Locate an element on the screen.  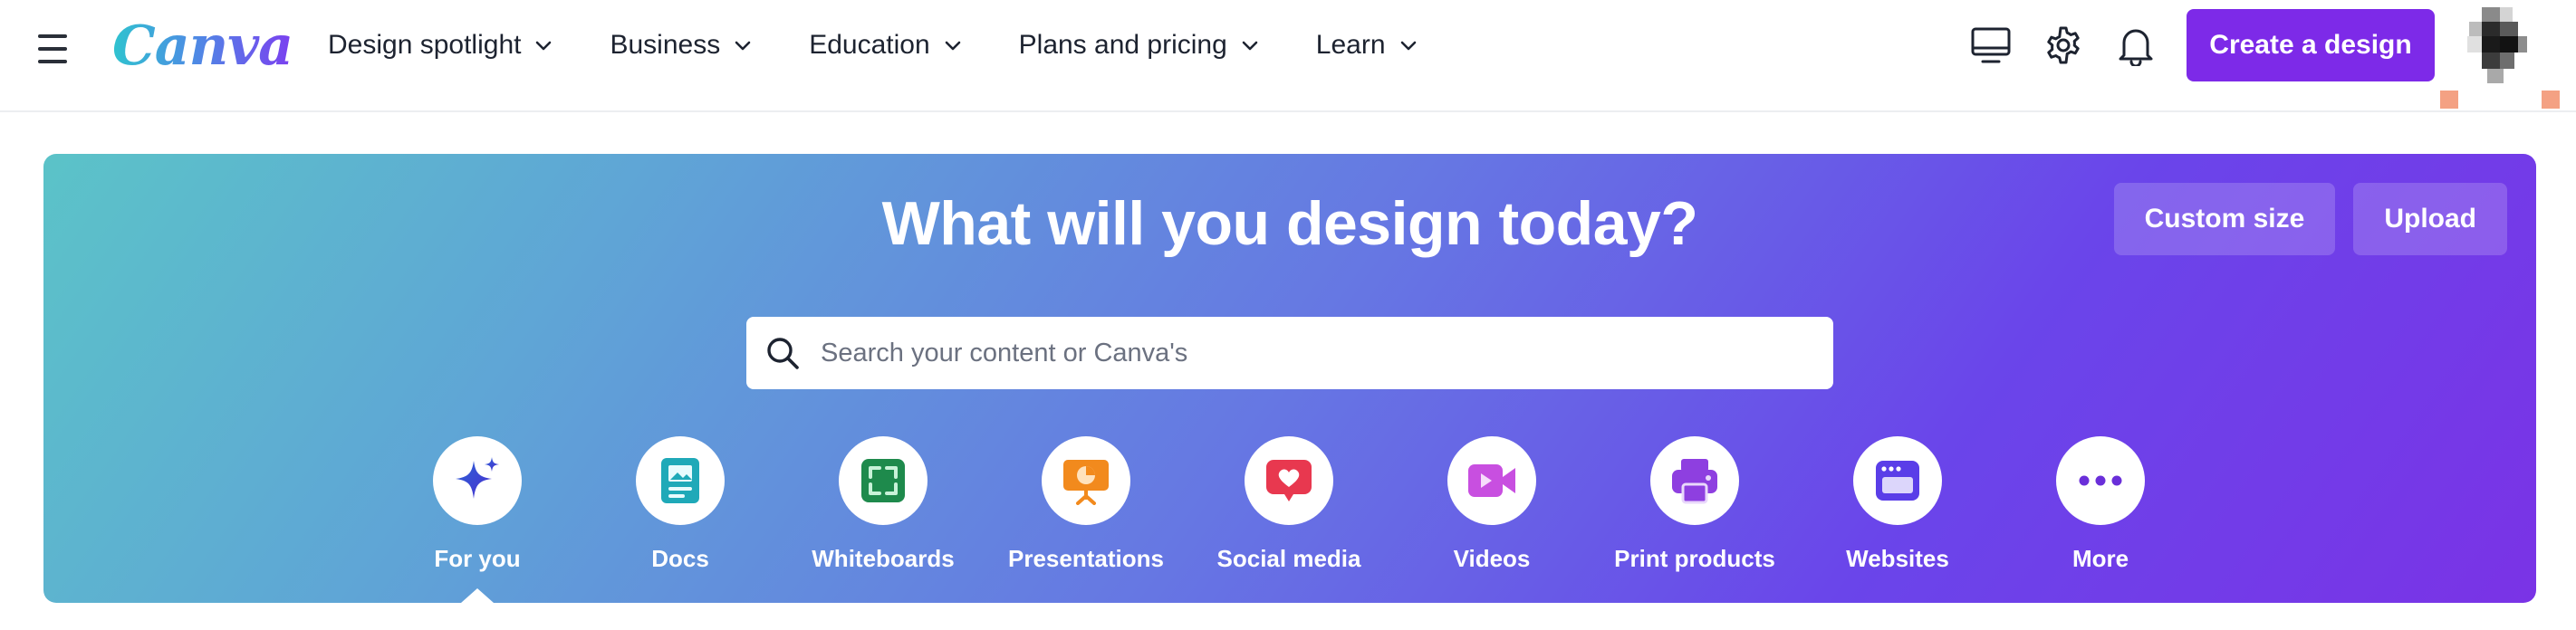
category-videos: Videos is located at coordinates (1491, 504).